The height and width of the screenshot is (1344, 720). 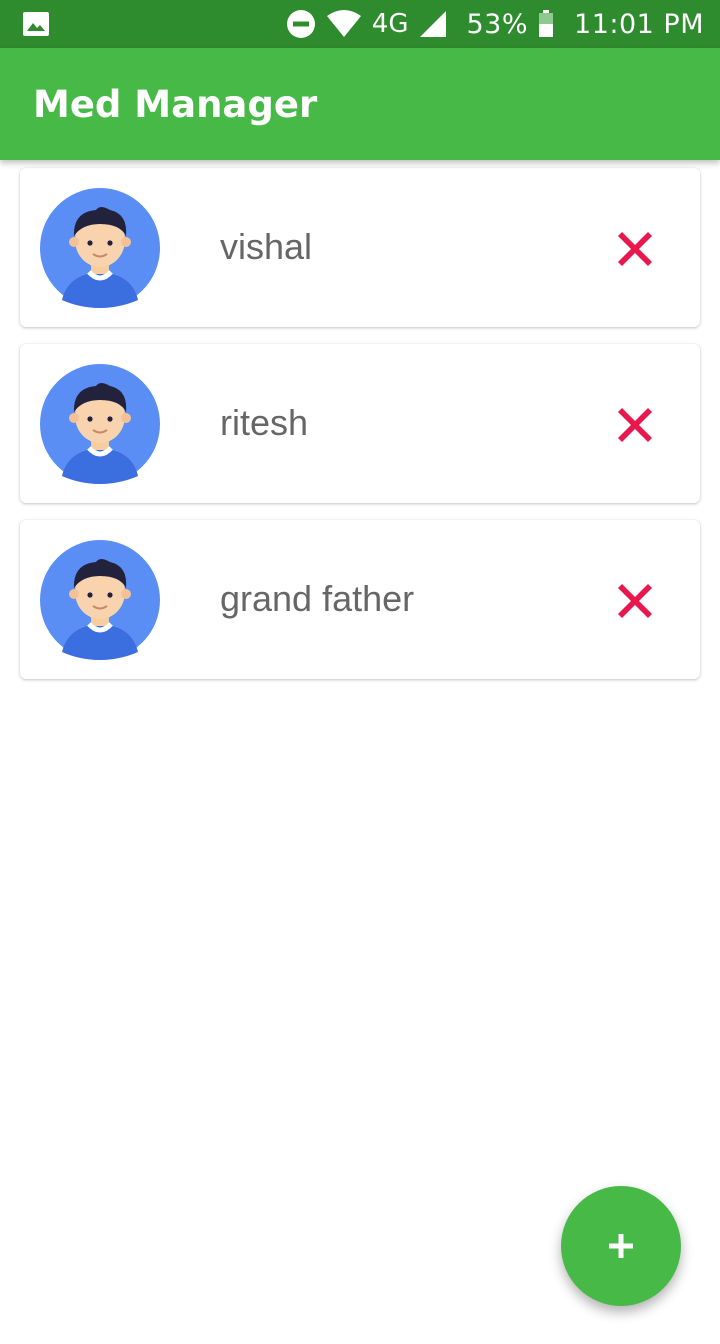 What do you see at coordinates (343, 23) in the screenshot?
I see `wifi-icon` at bounding box center [343, 23].